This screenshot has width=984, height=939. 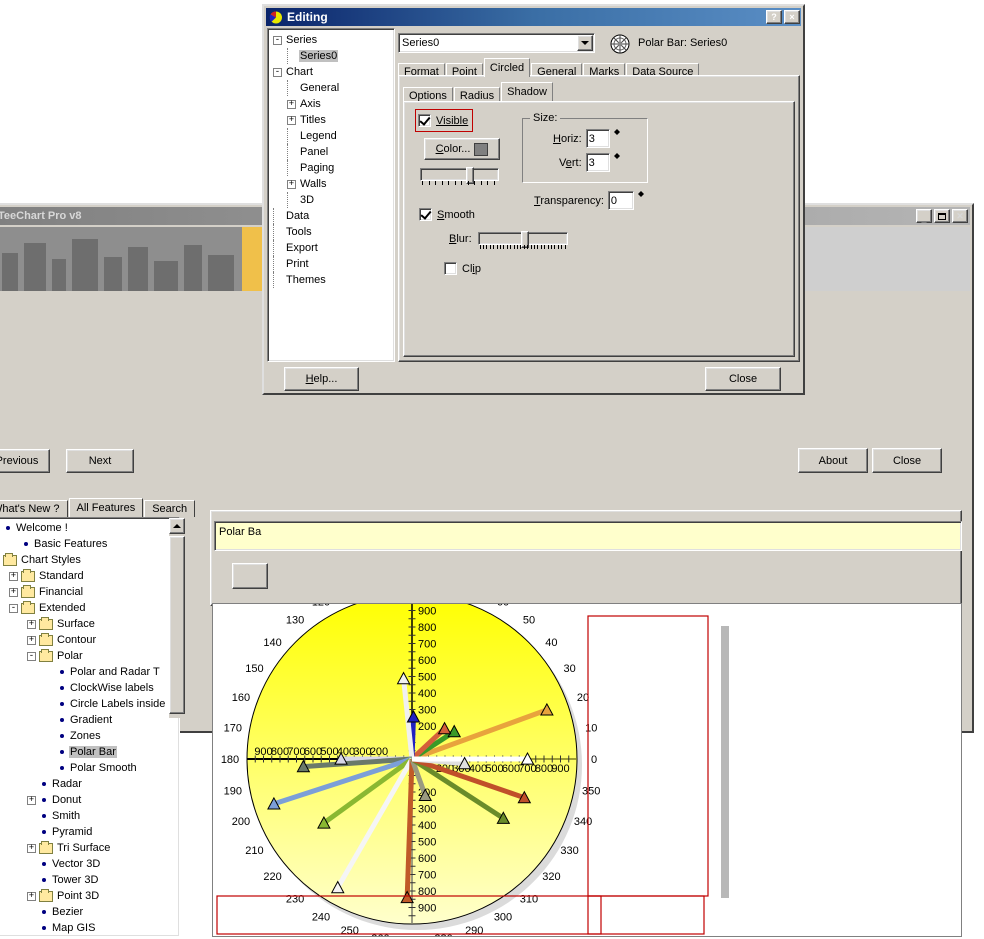 What do you see at coordinates (89, 592) in the screenshot?
I see `tree-item-financial: + Financial` at bounding box center [89, 592].